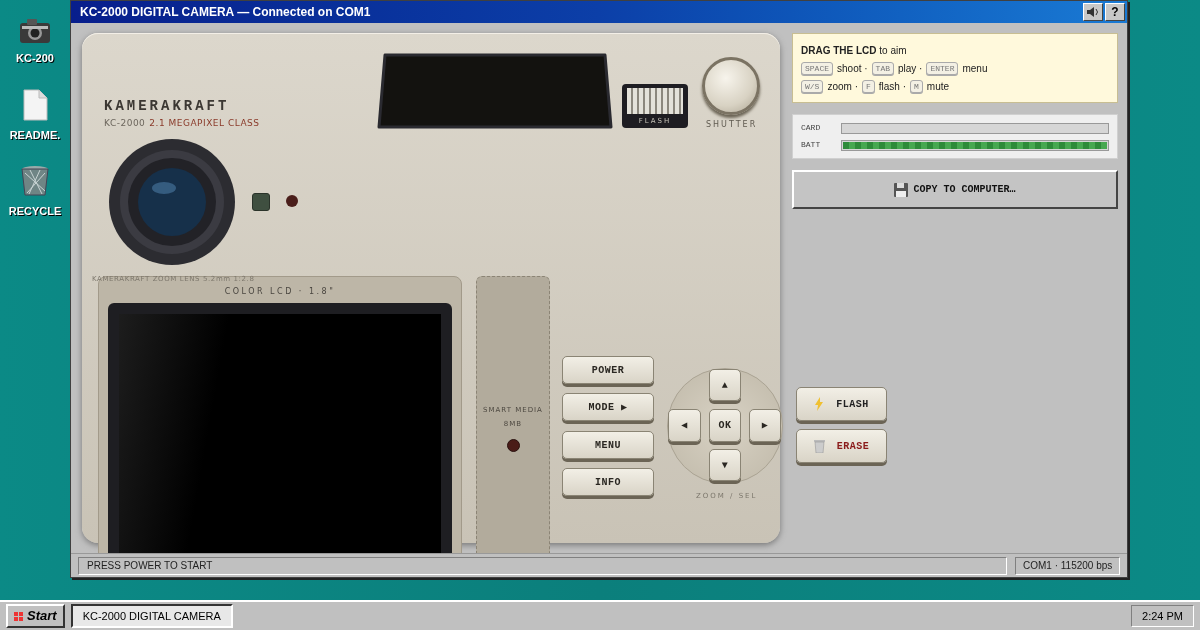 This screenshot has height=630, width=1200. Describe the element at coordinates (125, 123) in the screenshot. I see `model-label: KC-2000` at that location.